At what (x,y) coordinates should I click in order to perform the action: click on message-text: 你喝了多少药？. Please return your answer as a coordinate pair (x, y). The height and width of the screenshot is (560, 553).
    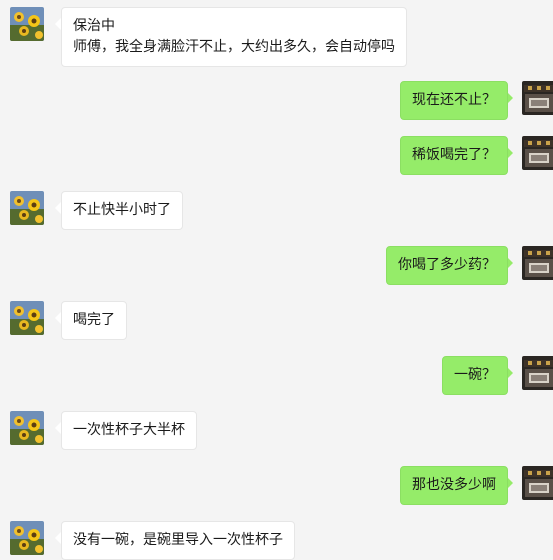
    Looking at the image, I should click on (447, 265).